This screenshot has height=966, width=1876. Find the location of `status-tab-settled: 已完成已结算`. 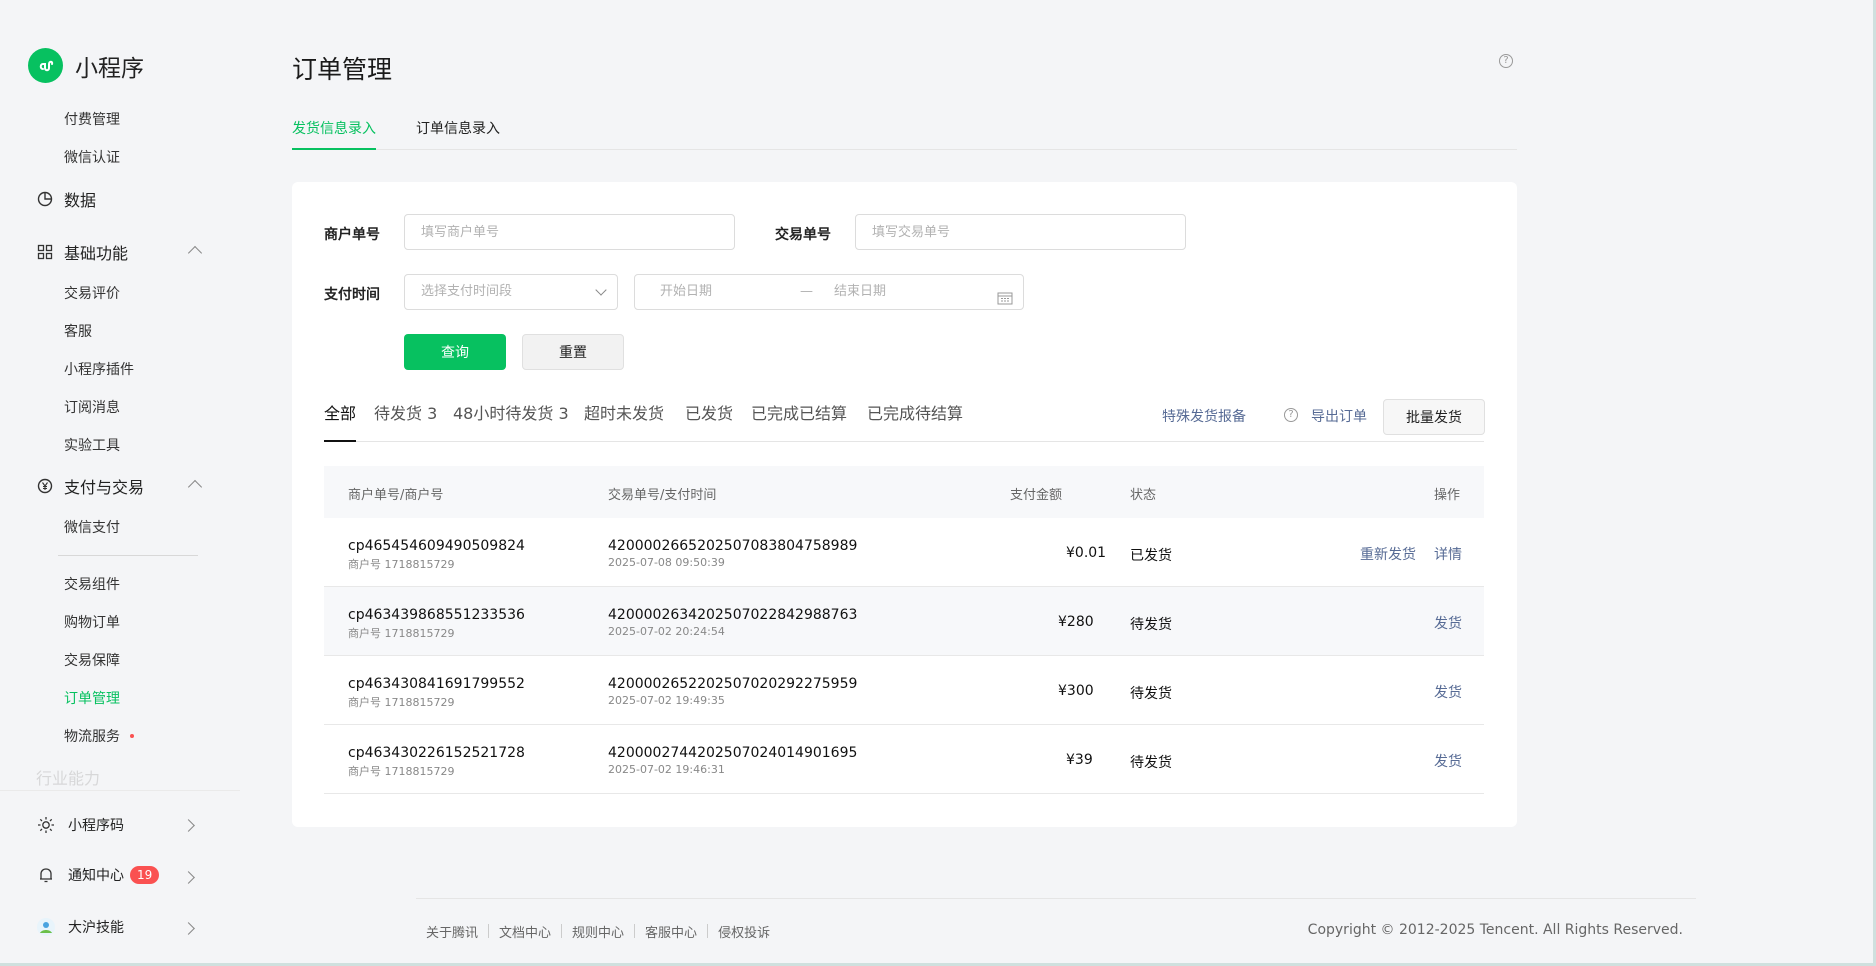

status-tab-settled: 已完成已结算 is located at coordinates (799, 412).